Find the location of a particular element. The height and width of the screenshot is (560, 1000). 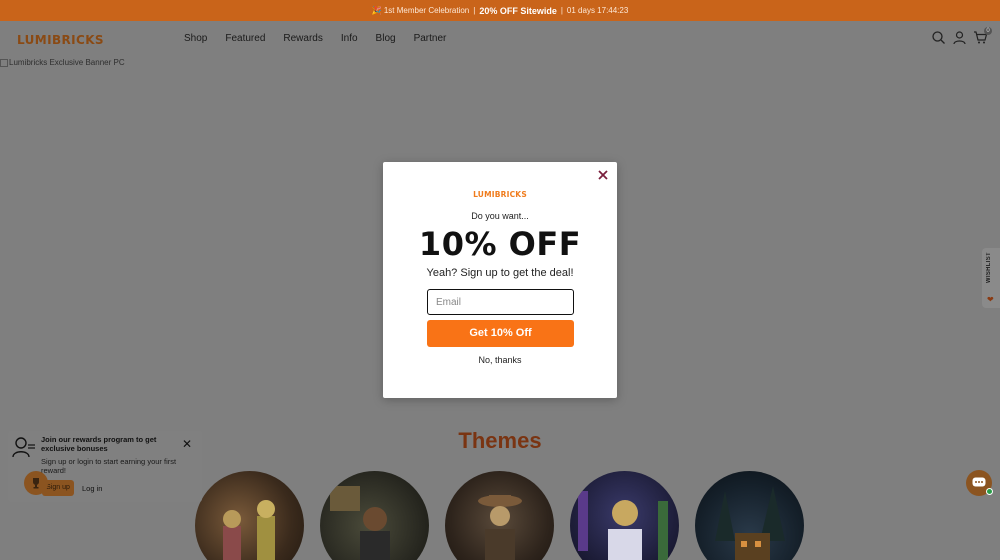

countdown-timer: 01 days 17:44:23 is located at coordinates (597, 10).